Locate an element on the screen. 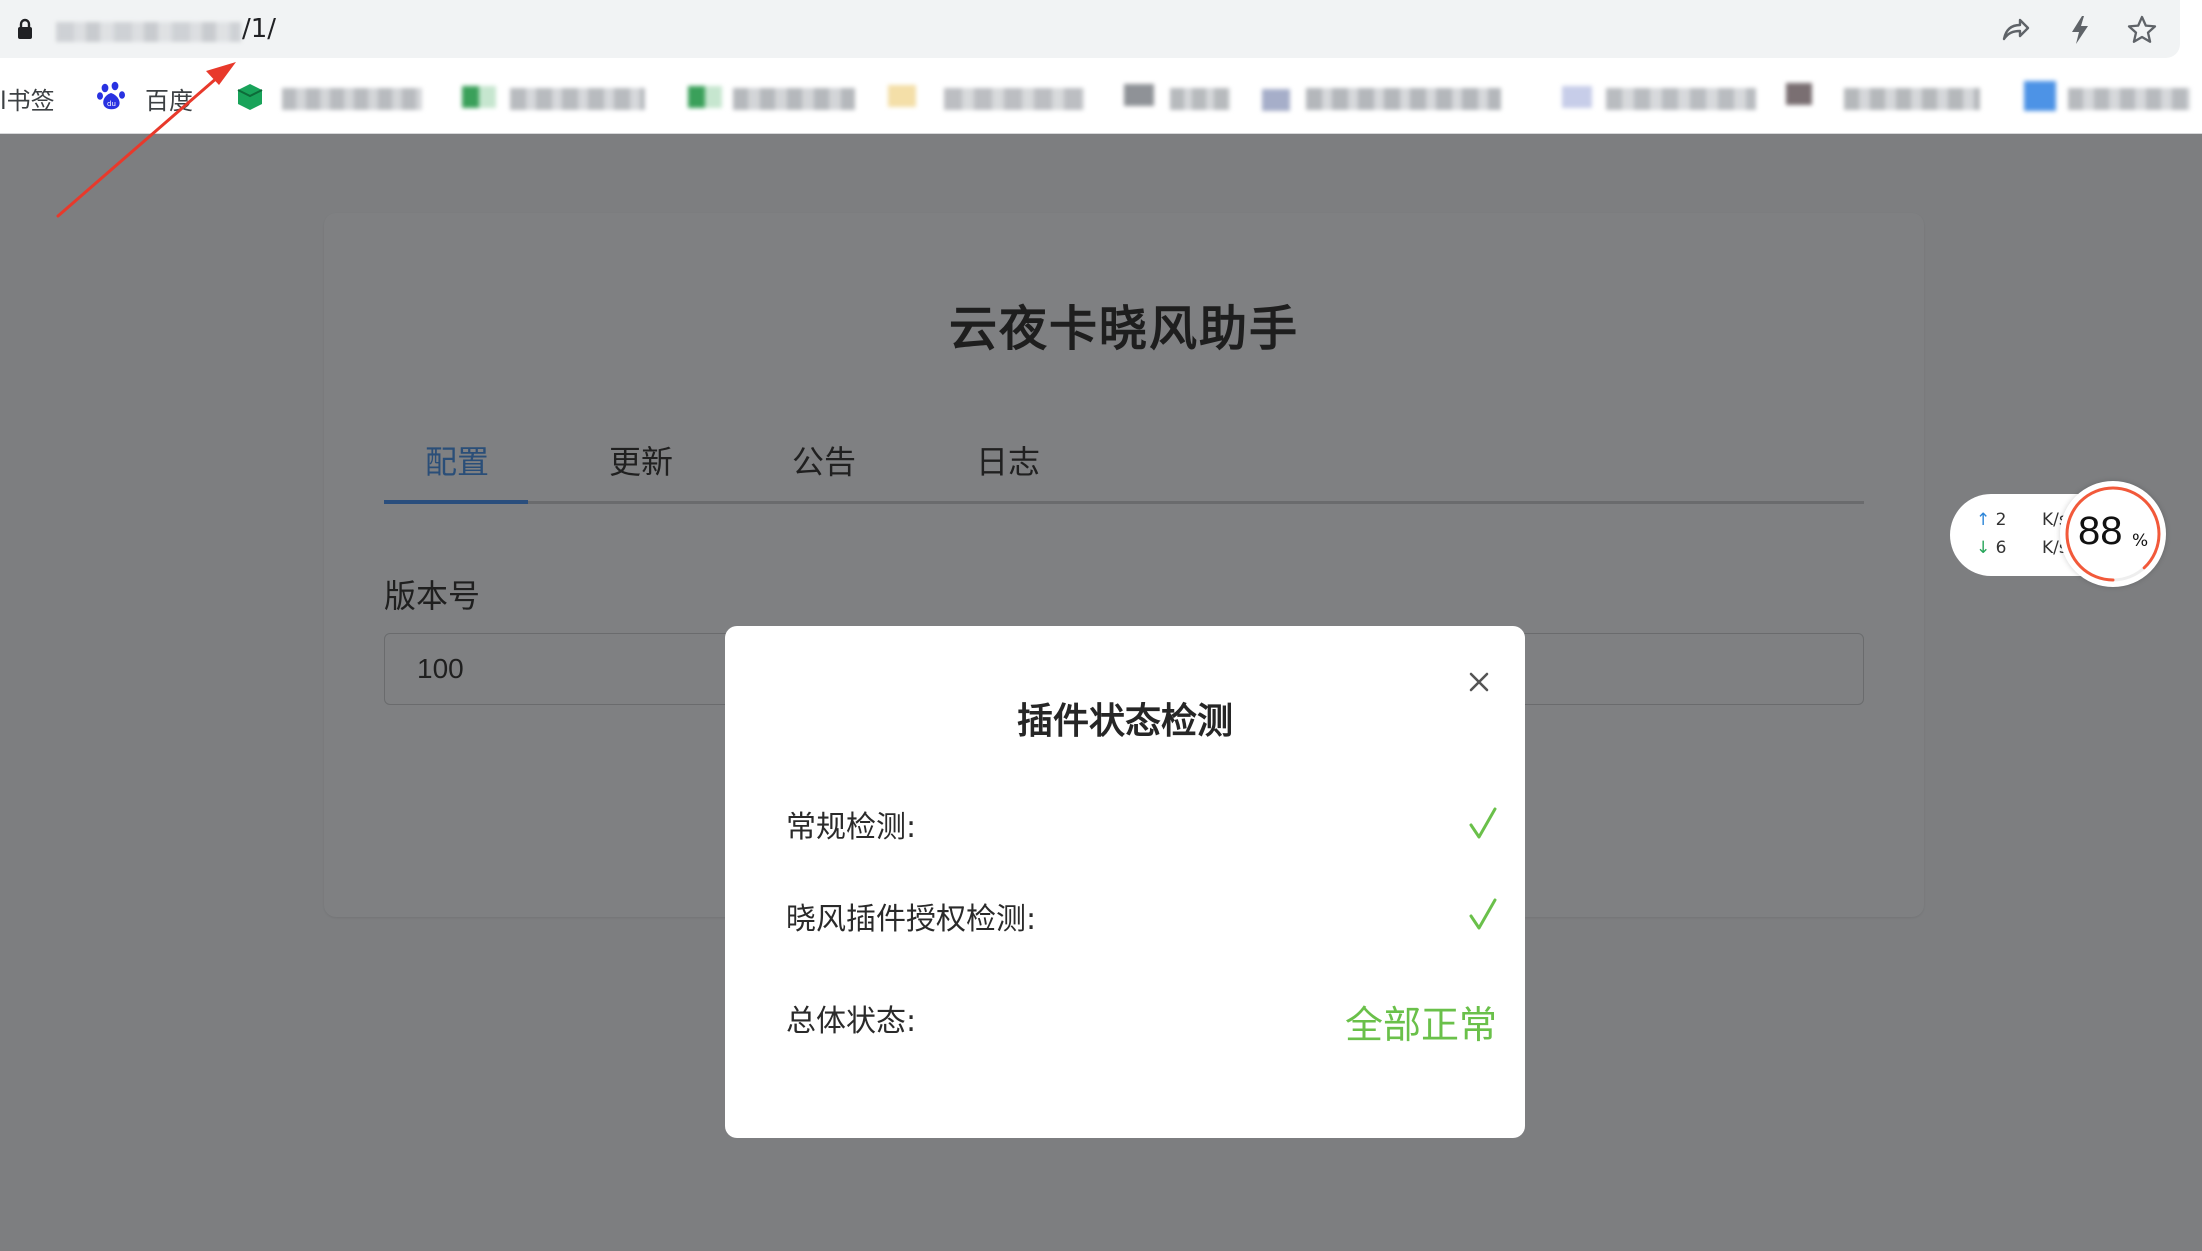 The height and width of the screenshot is (1251, 2202). regular-check-label: 常规检测: is located at coordinates (851, 827).